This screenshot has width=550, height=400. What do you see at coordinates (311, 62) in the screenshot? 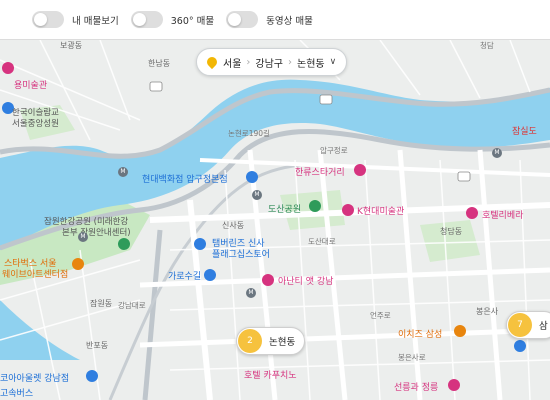
I see `breadcrumb-dong: 논현동` at bounding box center [311, 62].